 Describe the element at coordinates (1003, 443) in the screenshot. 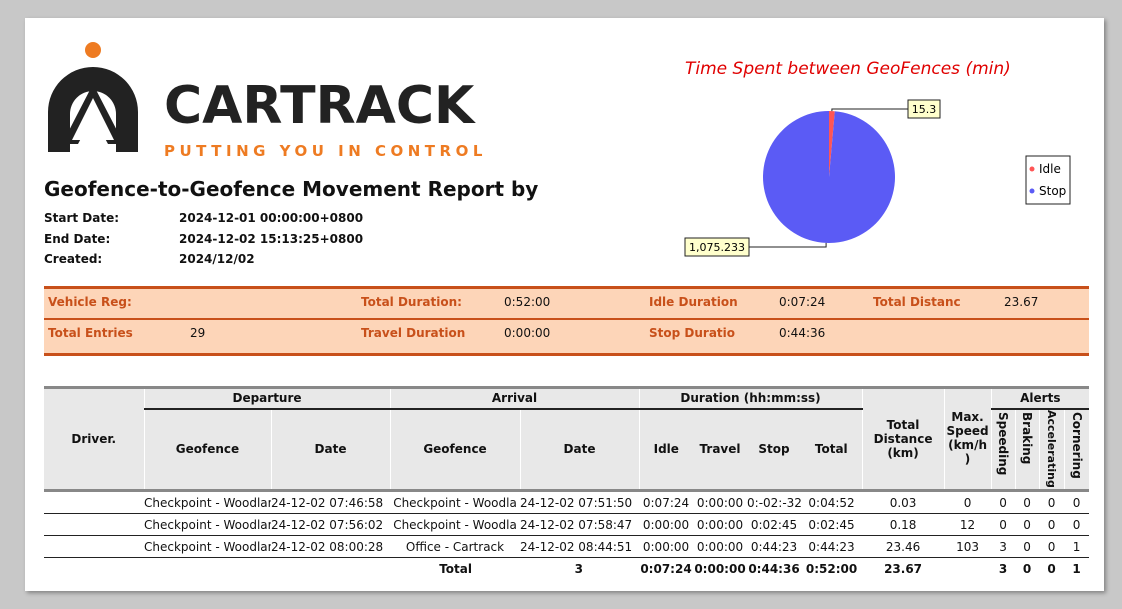

I see `th-speeding-text: Speeding` at that location.